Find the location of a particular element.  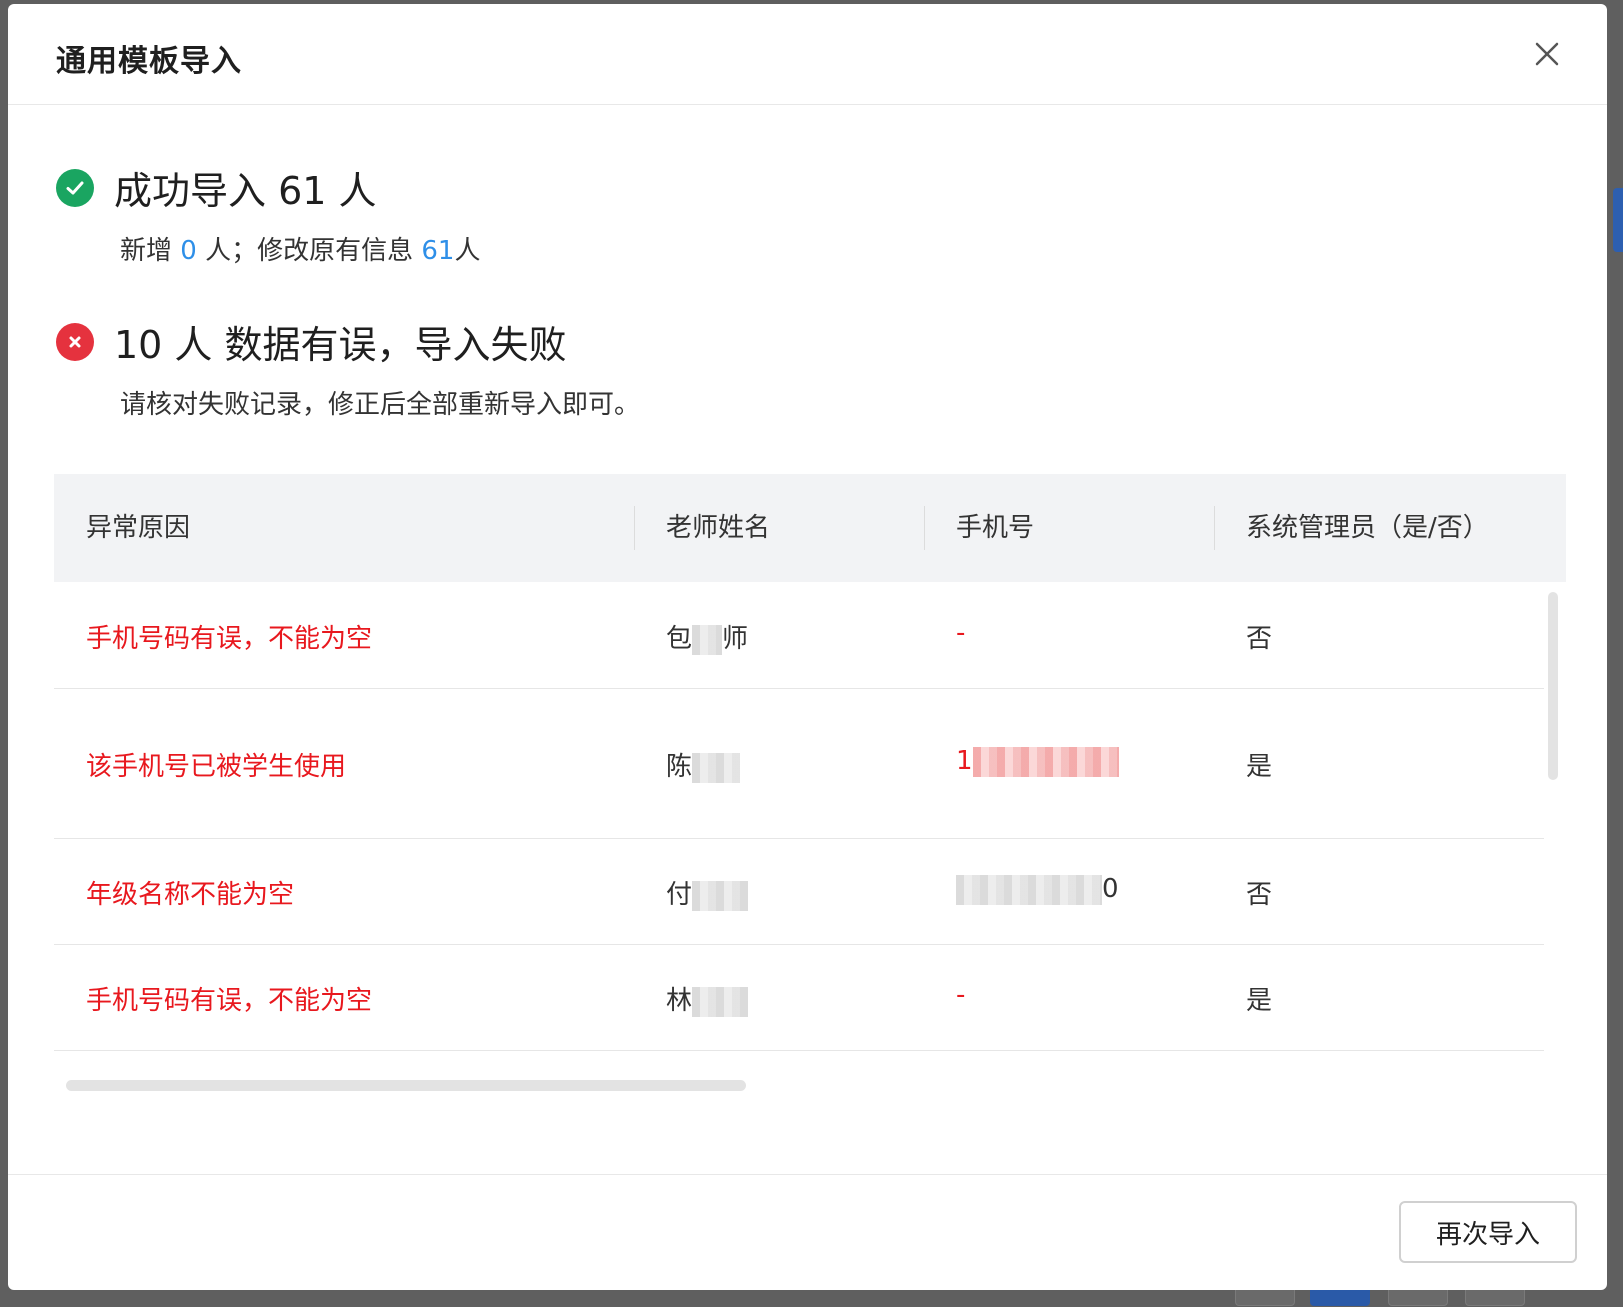

success-detail: 新增 0 人；修改原有信息 61人 is located at coordinates (300, 248).